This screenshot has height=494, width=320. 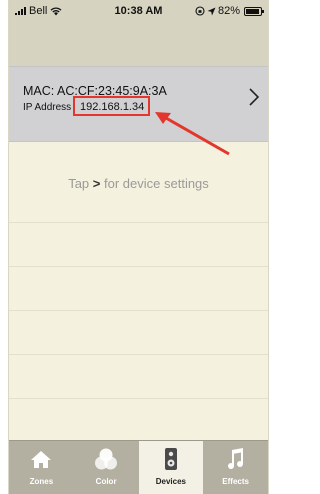 What do you see at coordinates (111, 106) in the screenshot?
I see `ip-address-highlight-box` at bounding box center [111, 106].